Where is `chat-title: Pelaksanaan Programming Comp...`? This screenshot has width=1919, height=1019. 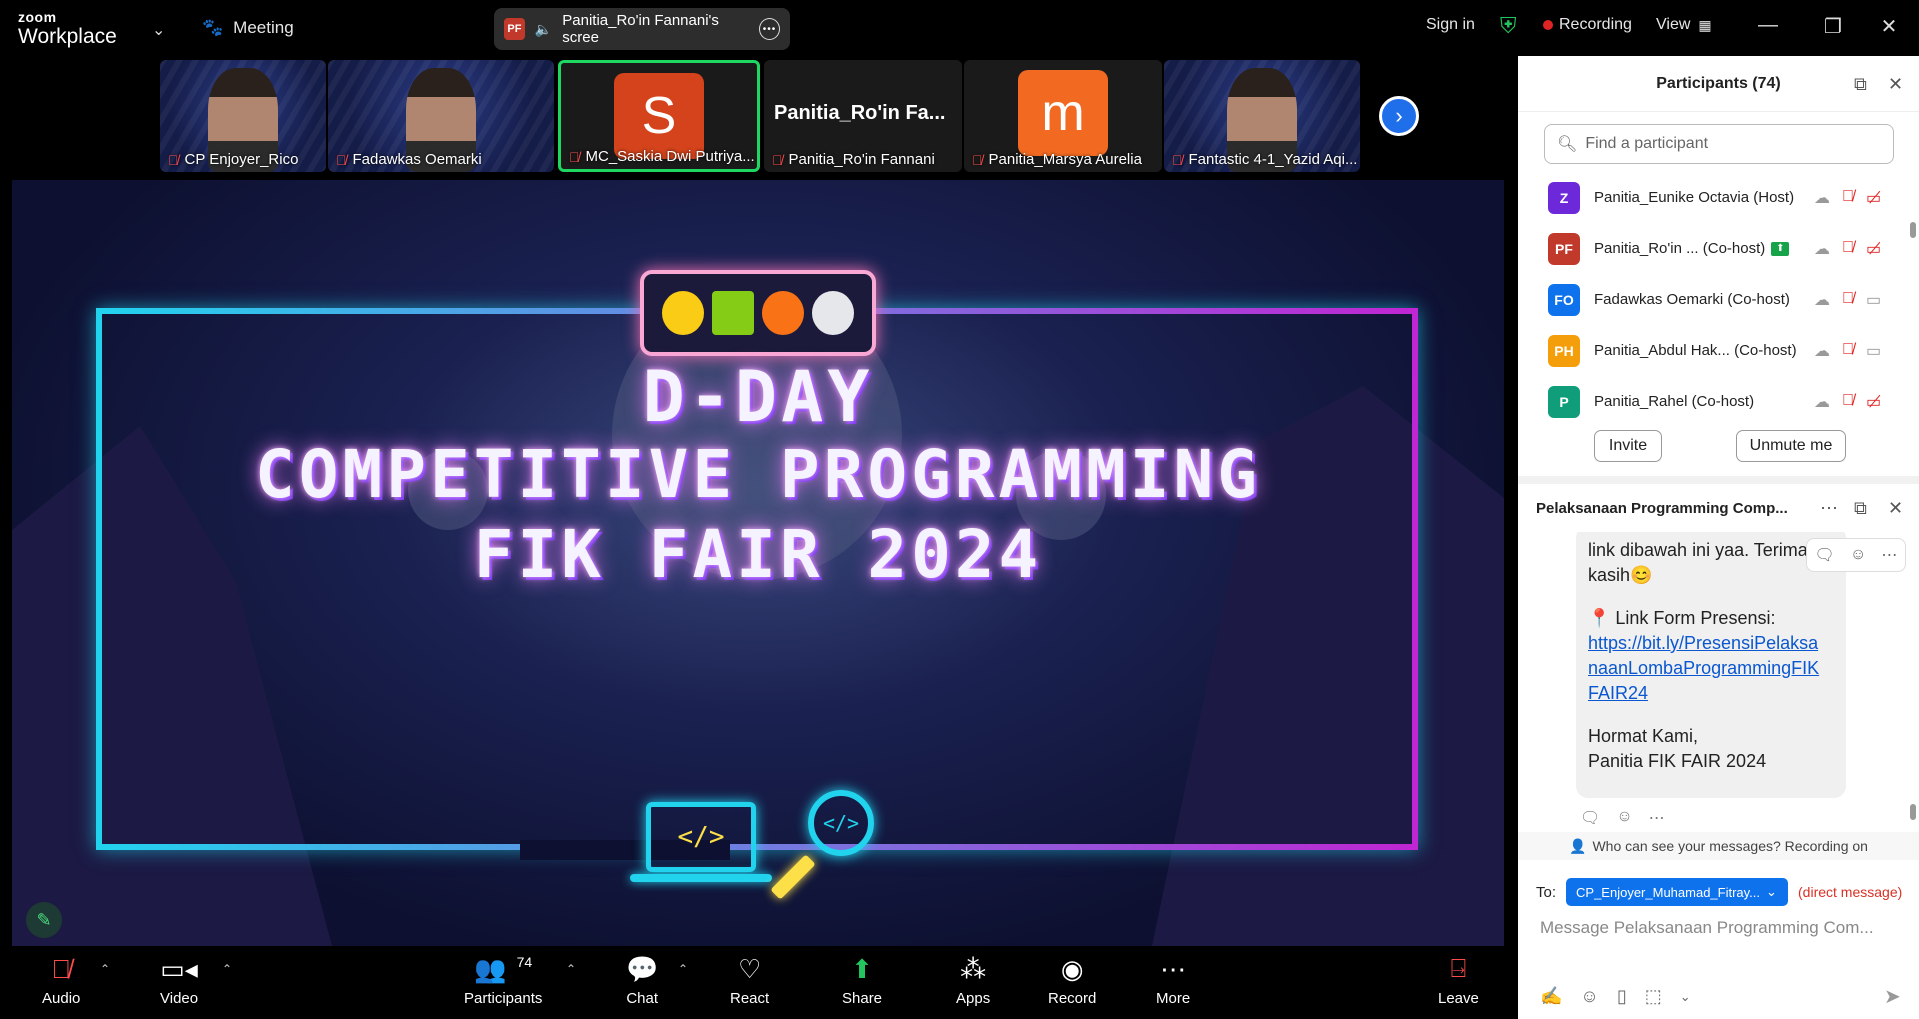 chat-title: Pelaksanaan Programming Comp... is located at coordinates (1662, 508).